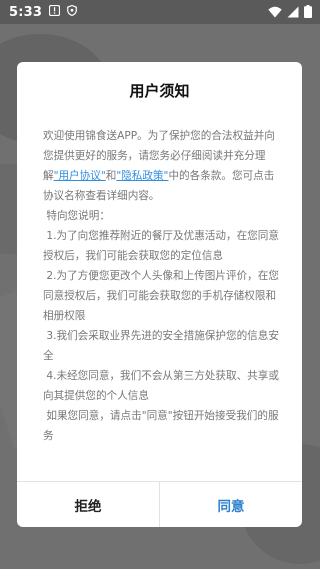 The width and height of the screenshot is (320, 569). Describe the element at coordinates (80, 176) in the screenshot. I see `user-agreement-link: "用户协议"` at that location.